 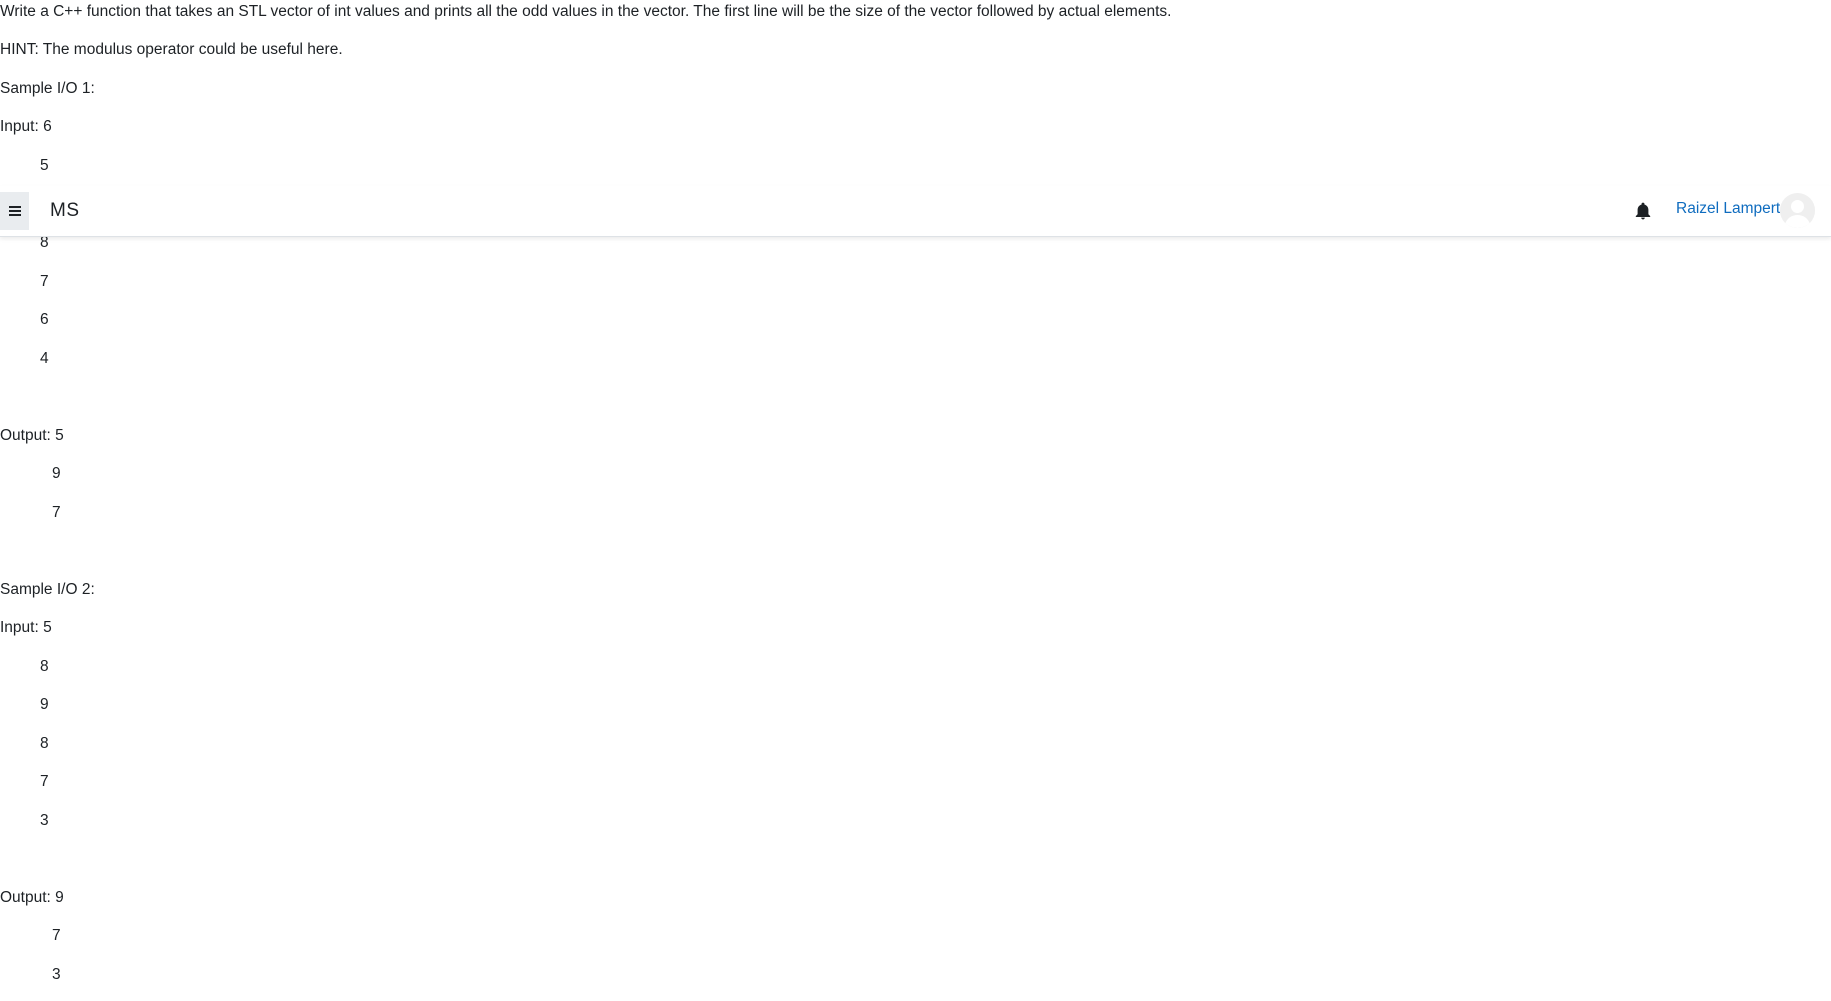 What do you see at coordinates (56, 974) in the screenshot?
I see `sample2-output-value: 3` at bounding box center [56, 974].